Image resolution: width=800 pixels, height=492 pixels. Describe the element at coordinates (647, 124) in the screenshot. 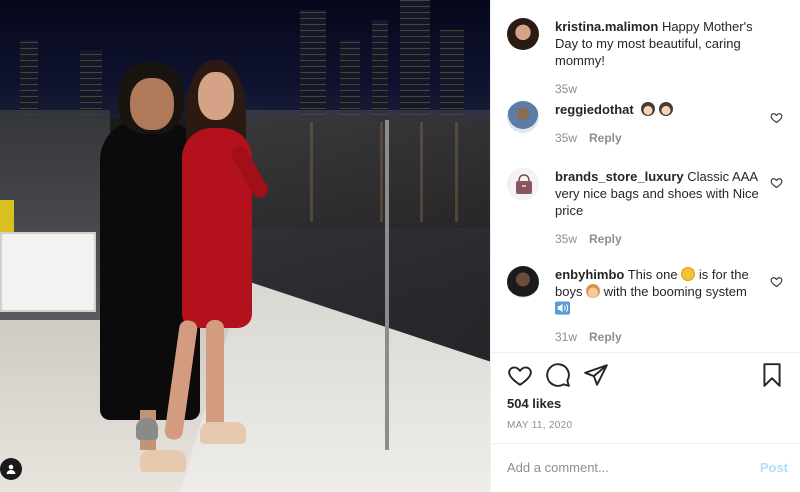

I see `comment-row: reggiedothat 35w Reply` at that location.